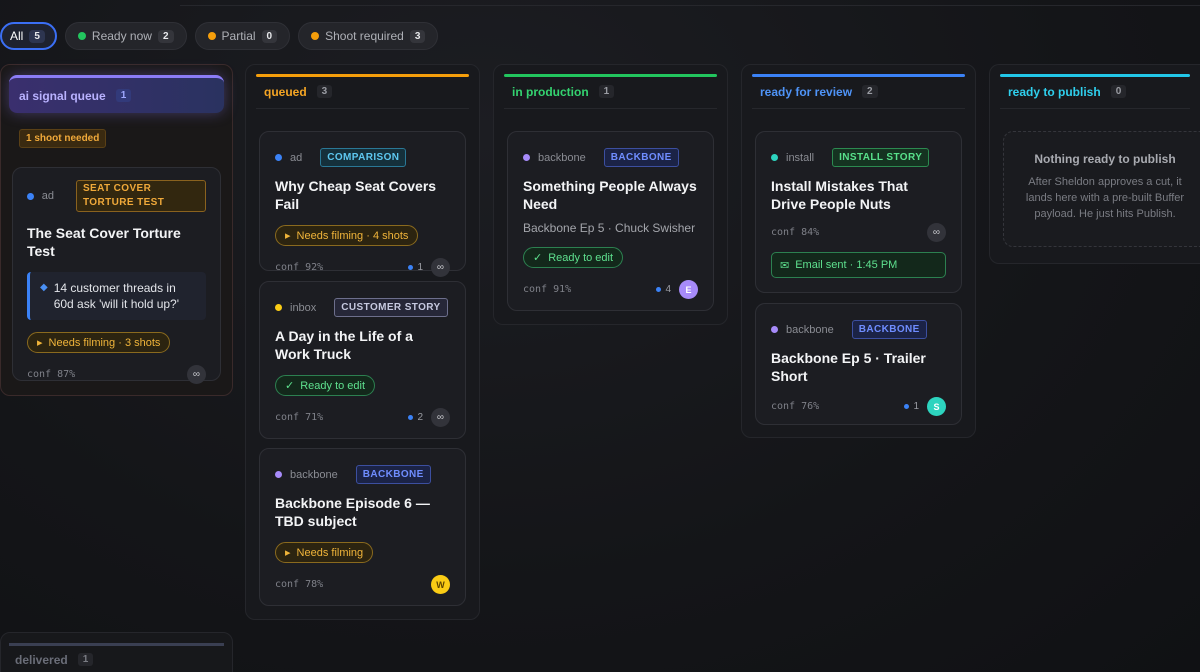  What do you see at coordinates (415, 417) in the screenshot?
I see `comment-count: 2` at bounding box center [415, 417].